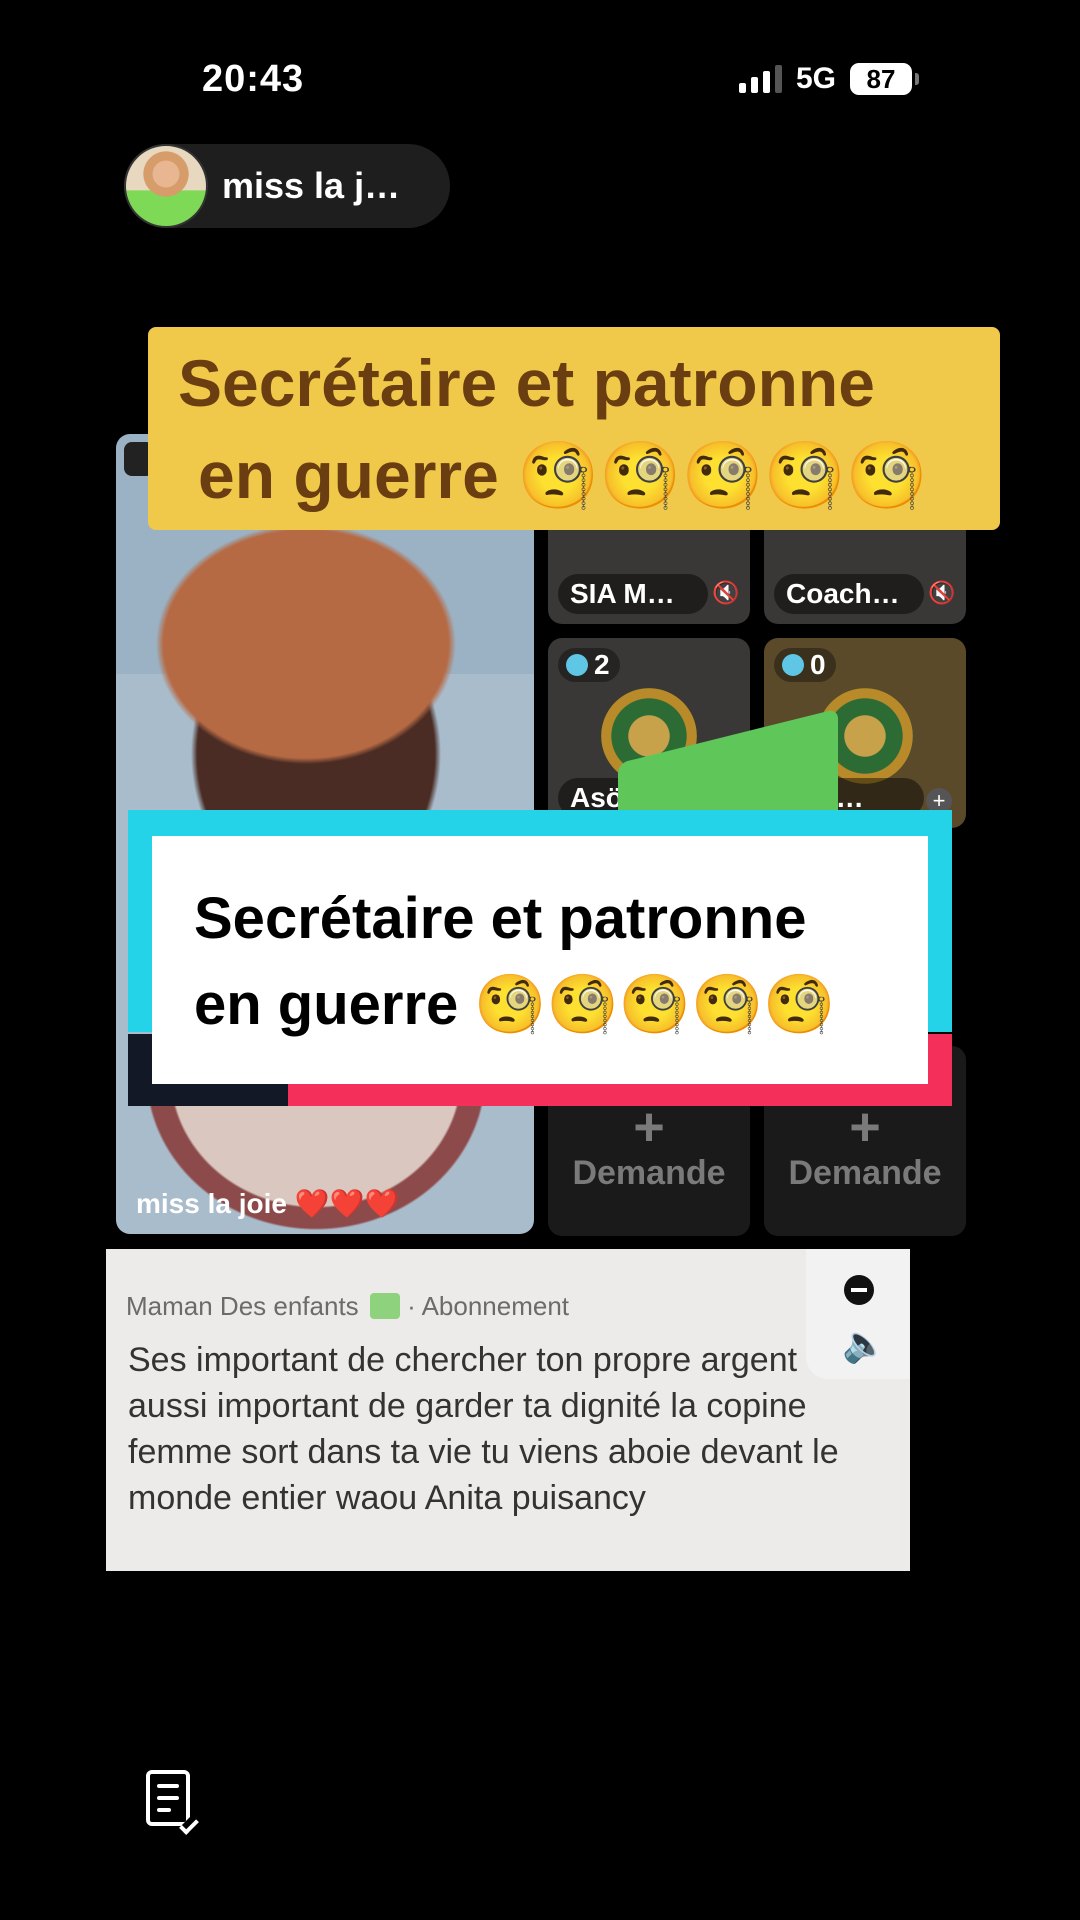 This screenshot has width=1080, height=1920. I want to click on status-time: 20:43, so click(253, 79).